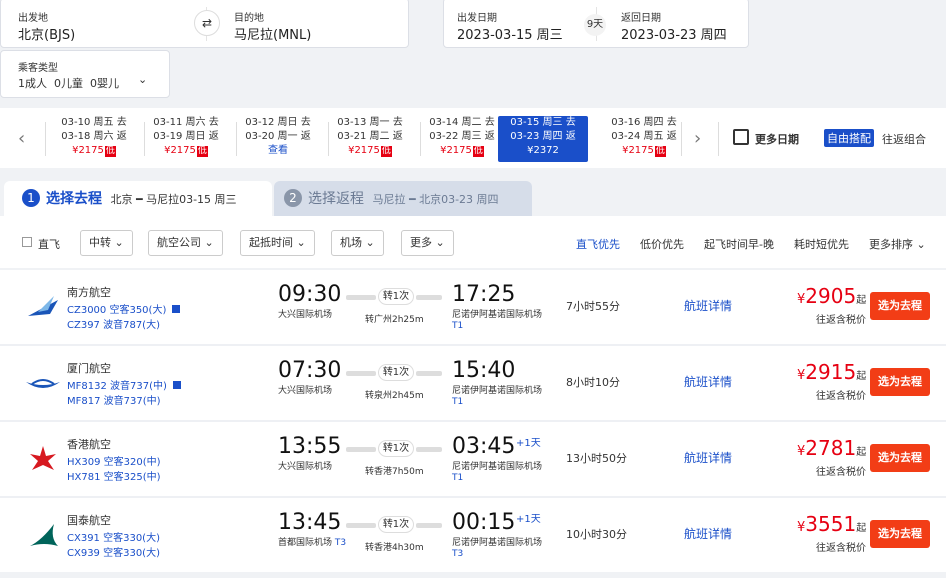 The image size is (946, 578). What do you see at coordinates (272, 33) in the screenshot?
I see `to-field: 马尼拉(MNL)` at bounding box center [272, 33].